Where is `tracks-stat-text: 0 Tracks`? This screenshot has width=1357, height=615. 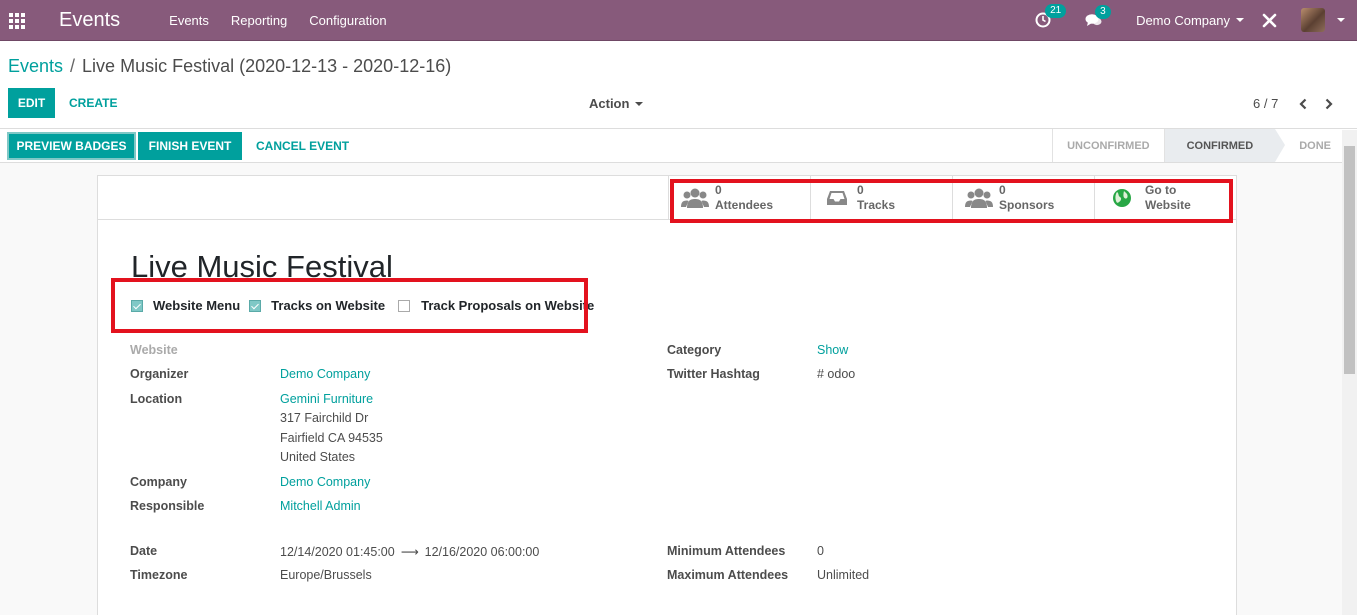
tracks-stat-text: 0 Tracks is located at coordinates (876, 198).